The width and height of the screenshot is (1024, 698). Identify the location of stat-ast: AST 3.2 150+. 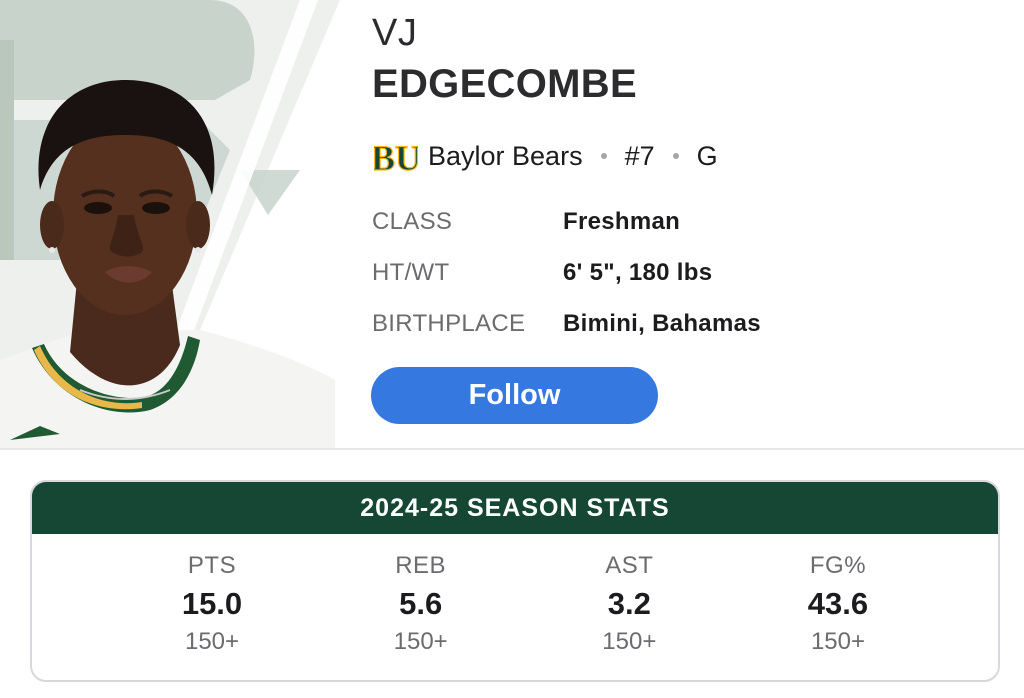
(629, 595).